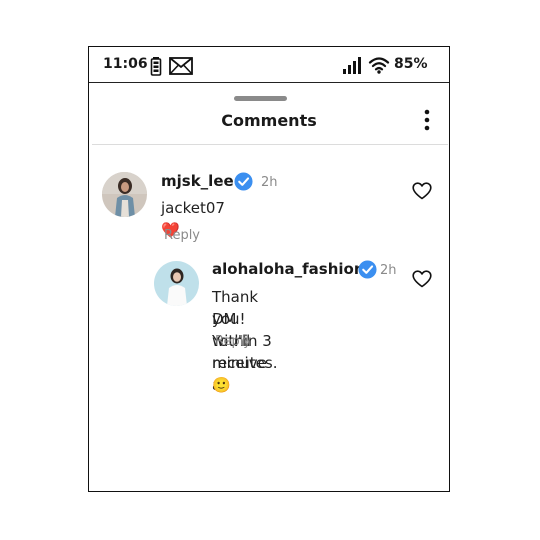 This screenshot has height=540, width=540. I want to click on wifi-icon, so click(379, 65).